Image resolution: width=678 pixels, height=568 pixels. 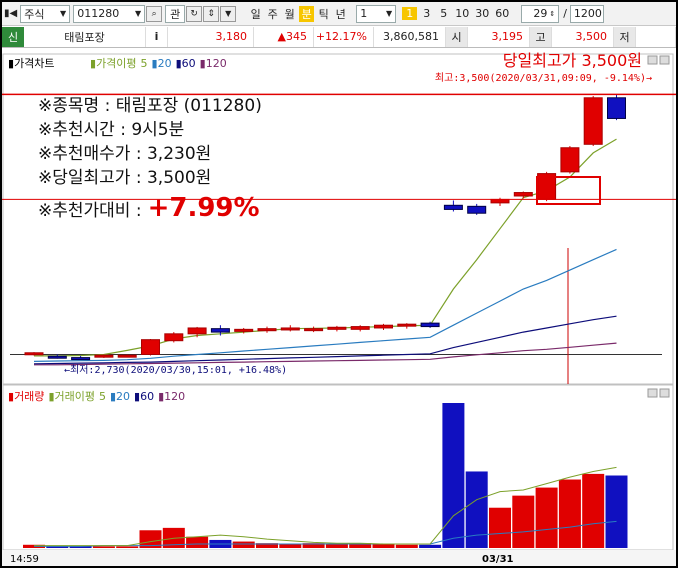 I want to click on view-button: 관, so click(x=175, y=13).